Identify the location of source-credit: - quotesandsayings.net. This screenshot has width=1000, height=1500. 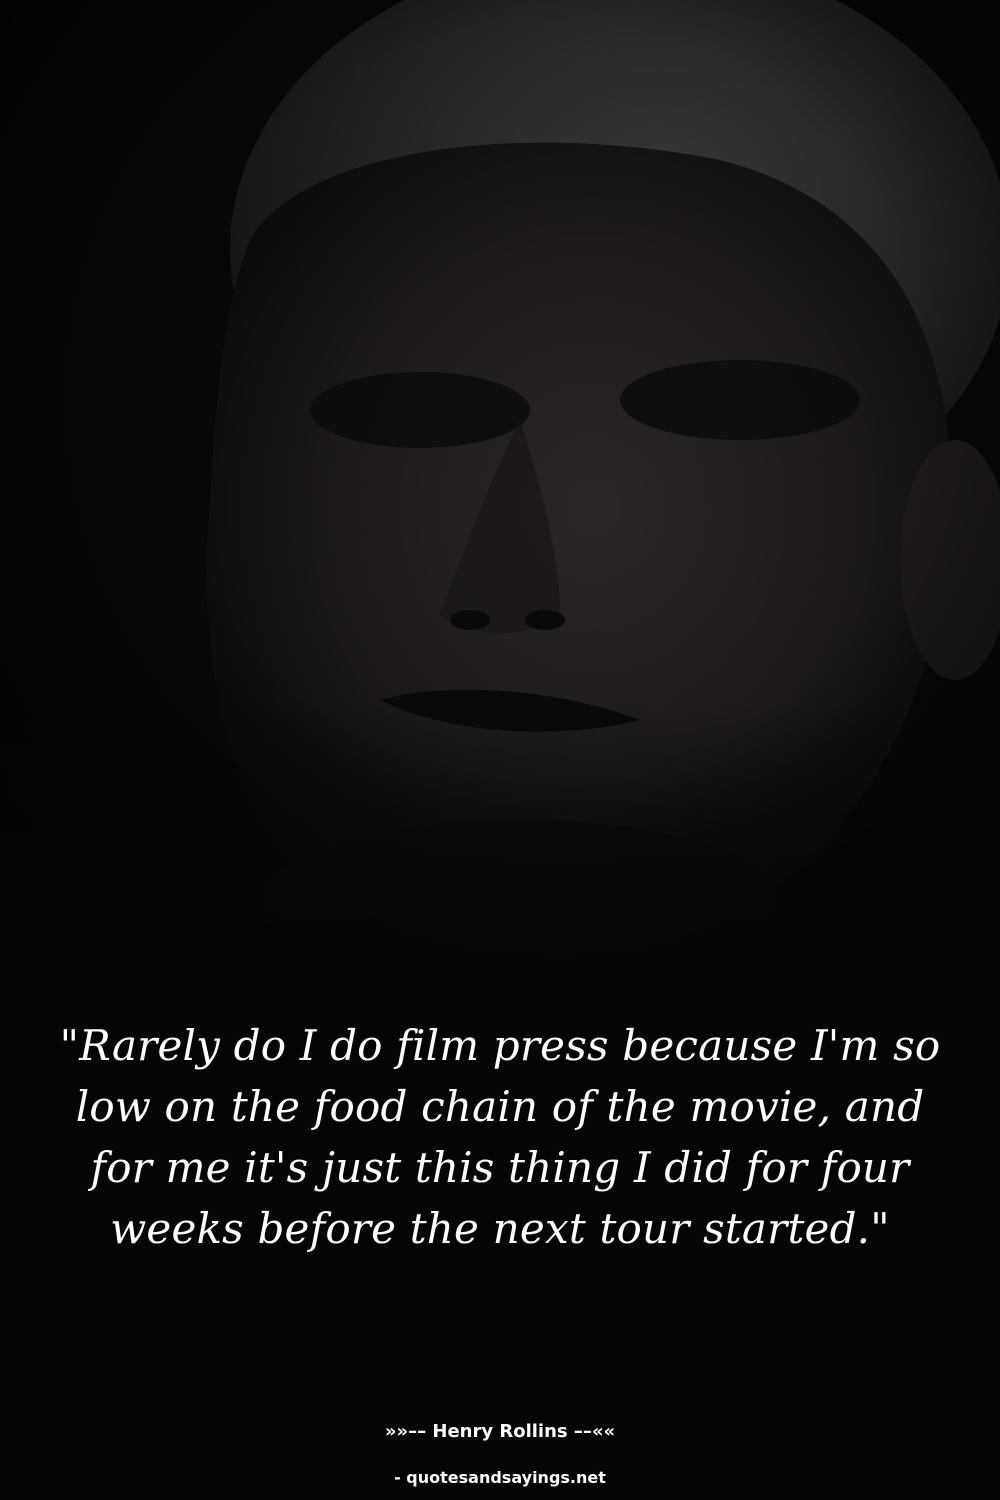
(500, 1477).